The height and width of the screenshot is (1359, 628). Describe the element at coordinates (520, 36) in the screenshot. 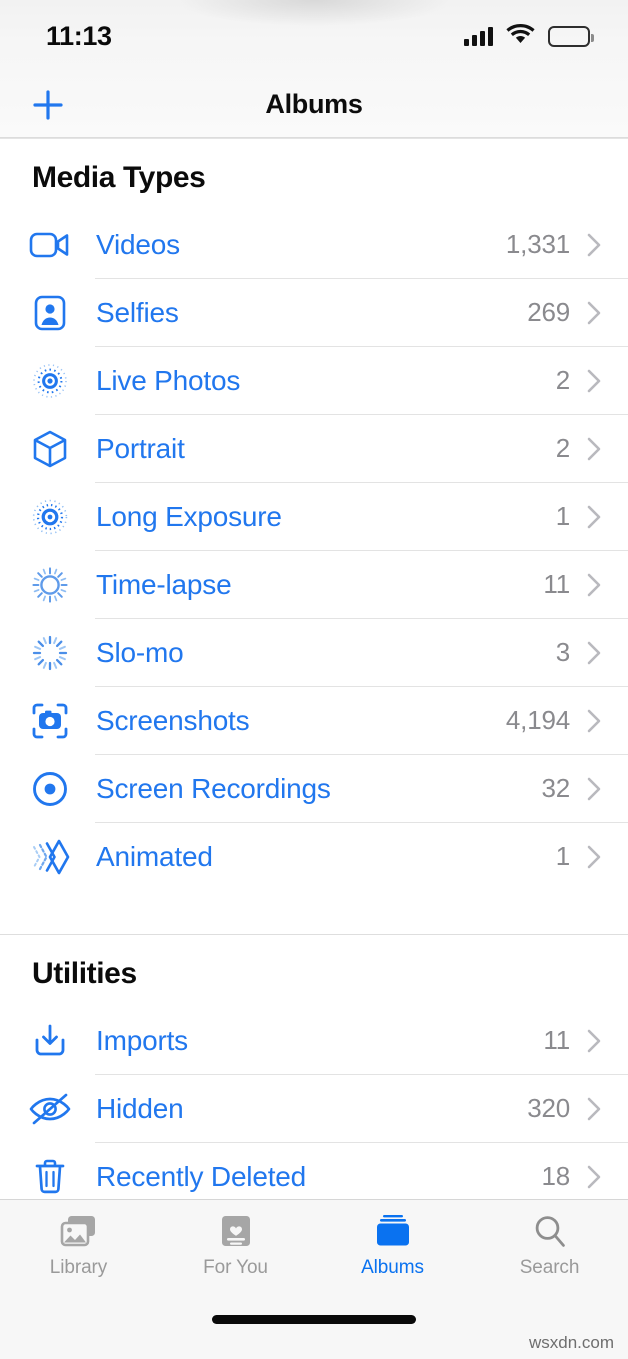

I see `wifi-icon` at that location.